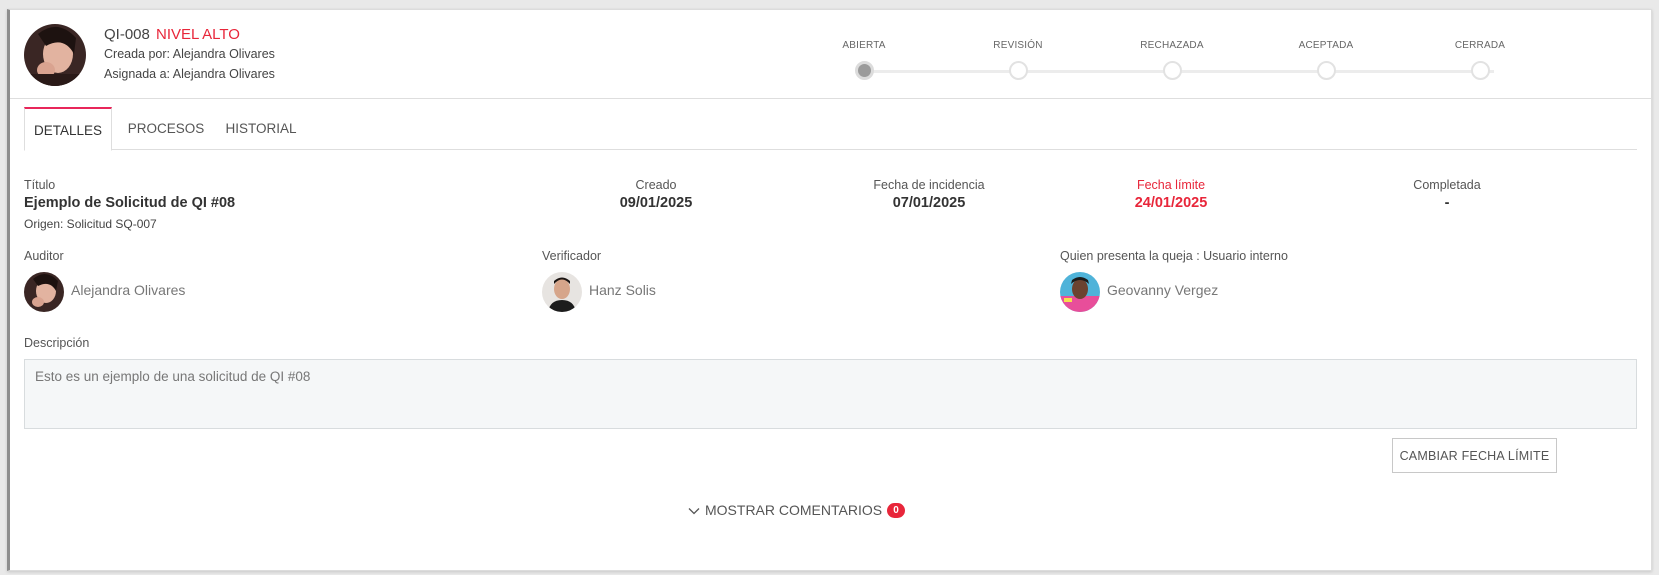 Image resolution: width=1659 pixels, height=575 pixels. I want to click on tab-detalles: DETALLES, so click(68, 129).